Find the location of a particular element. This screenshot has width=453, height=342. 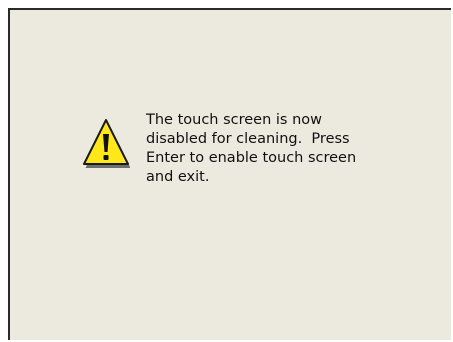

warning-icon is located at coordinates (106, 143).